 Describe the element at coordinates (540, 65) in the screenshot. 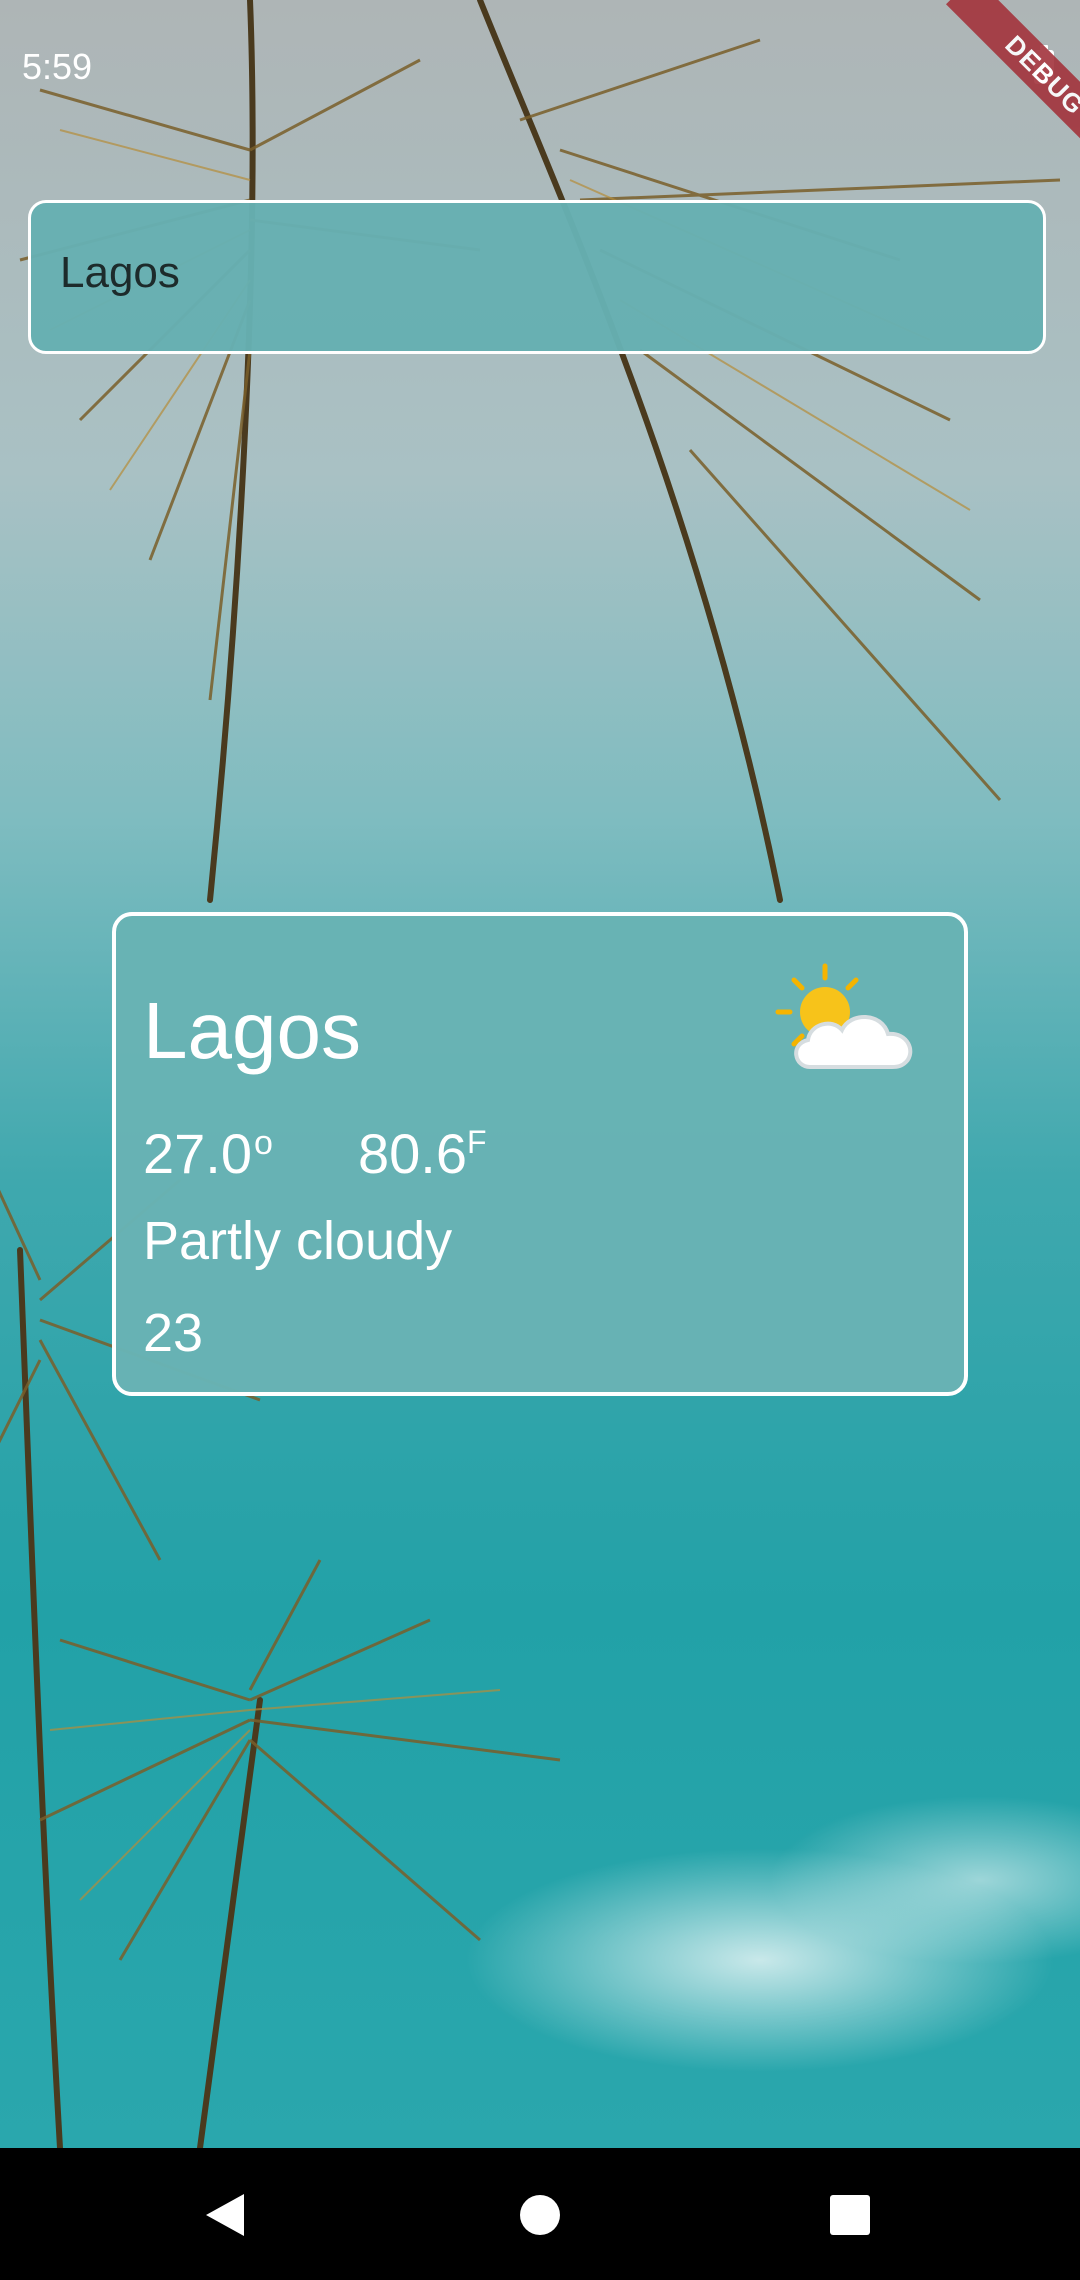

I see `status-bar: 5:59` at that location.